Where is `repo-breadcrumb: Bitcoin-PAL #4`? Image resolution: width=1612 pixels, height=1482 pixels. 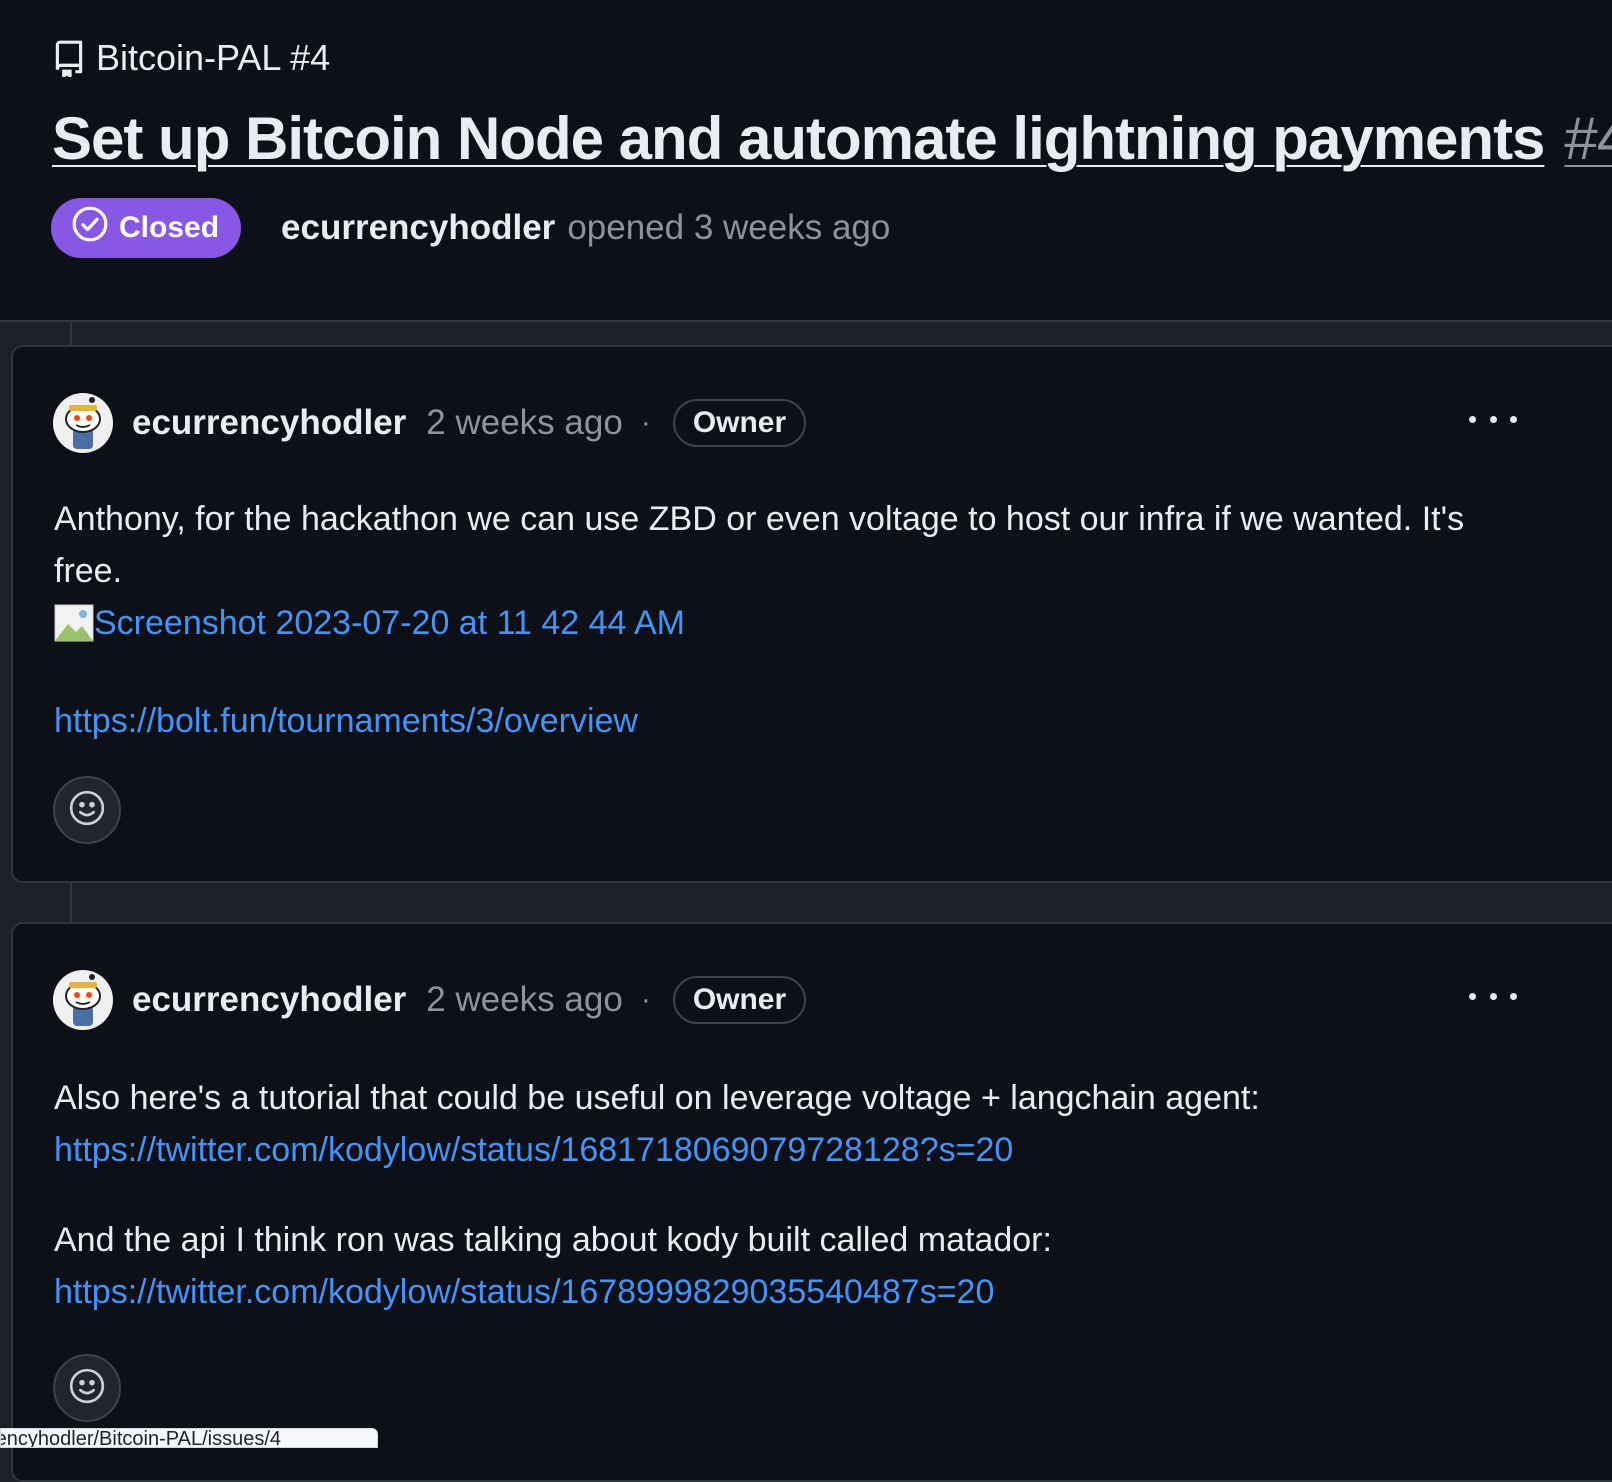
repo-breadcrumb: Bitcoin-PAL #4 is located at coordinates (191, 58).